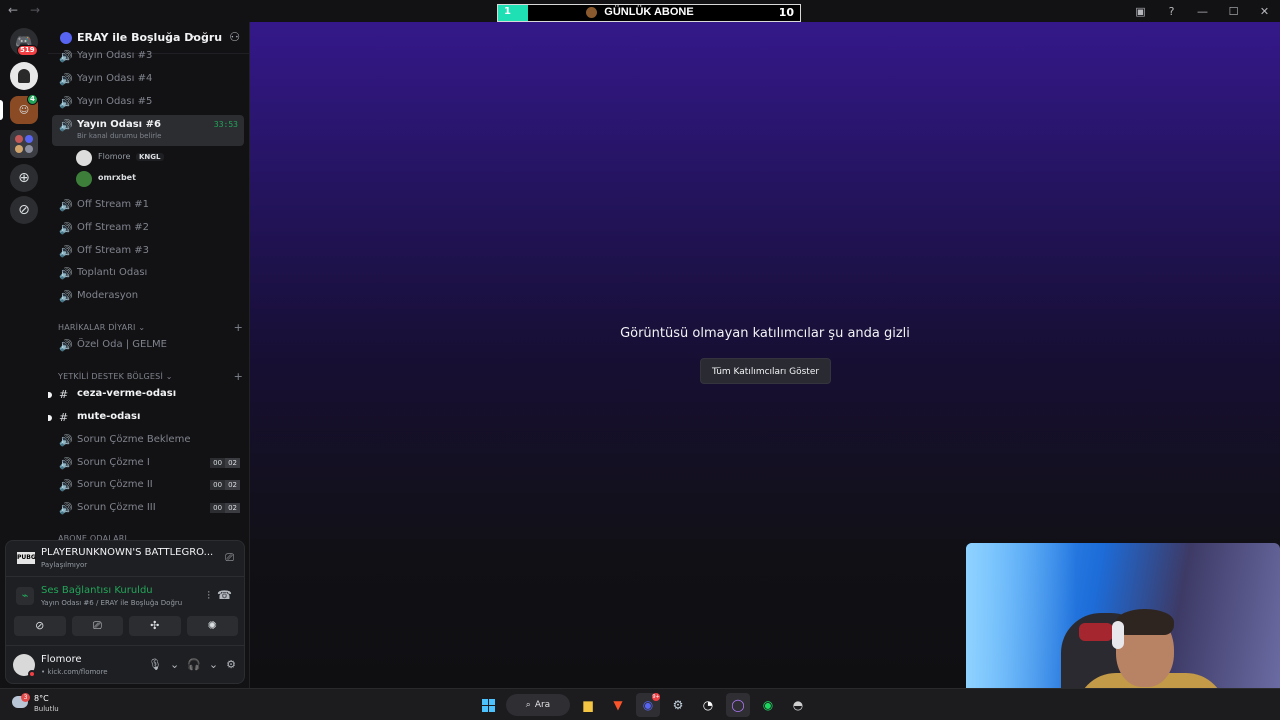 This screenshot has height=720, width=1280. What do you see at coordinates (35, 10) in the screenshot?
I see `forward-arrow-icon: →` at bounding box center [35, 10].